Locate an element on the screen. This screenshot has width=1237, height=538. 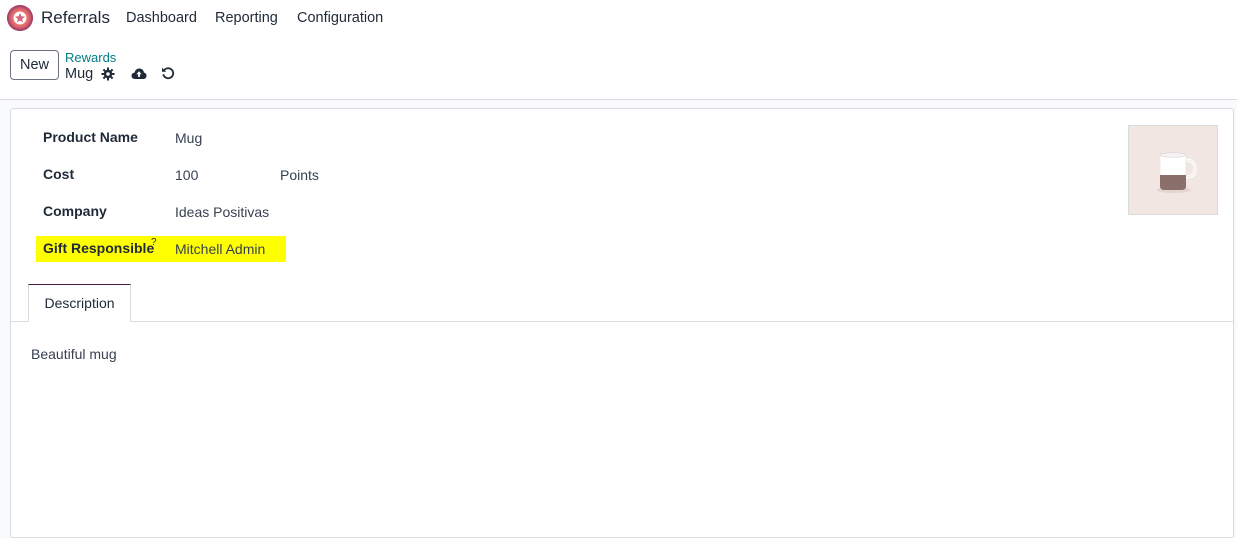
menu-reporting: Reporting is located at coordinates (246, 18).